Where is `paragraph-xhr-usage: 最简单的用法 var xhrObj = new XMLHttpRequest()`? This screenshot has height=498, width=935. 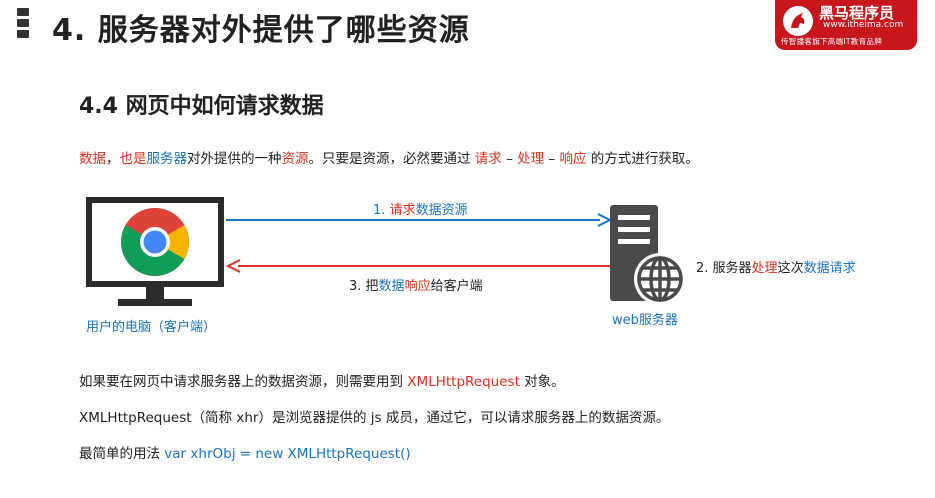
paragraph-xhr-usage: 最简单的用法 var xhrObj = new XMLHttpRequest() is located at coordinates (245, 452).